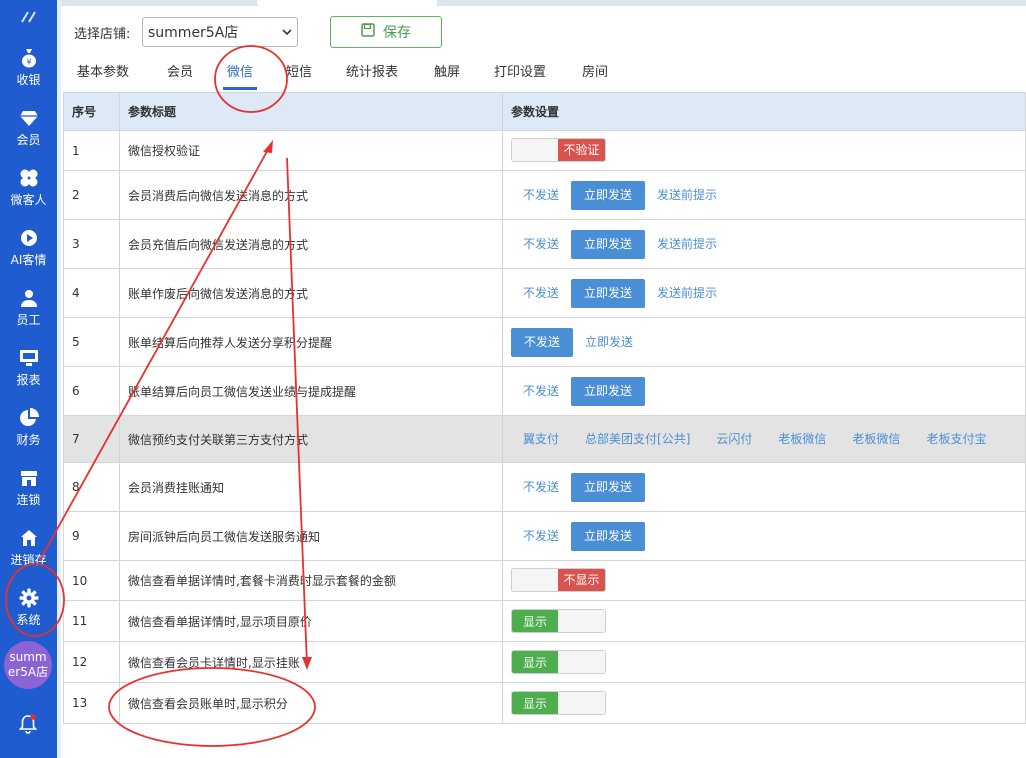 The height and width of the screenshot is (758, 1026). I want to click on save-button: 保存, so click(386, 32).